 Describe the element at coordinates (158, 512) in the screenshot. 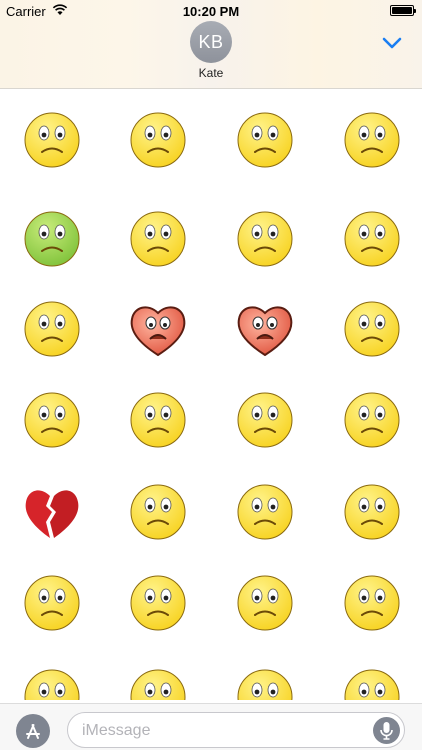

I see `crying-closed-eyes-emoji-icon` at that location.